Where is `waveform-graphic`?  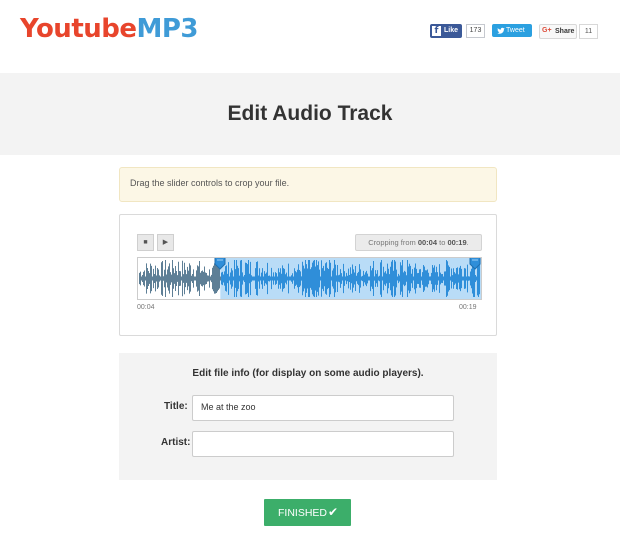
waveform-graphic is located at coordinates (310, 278).